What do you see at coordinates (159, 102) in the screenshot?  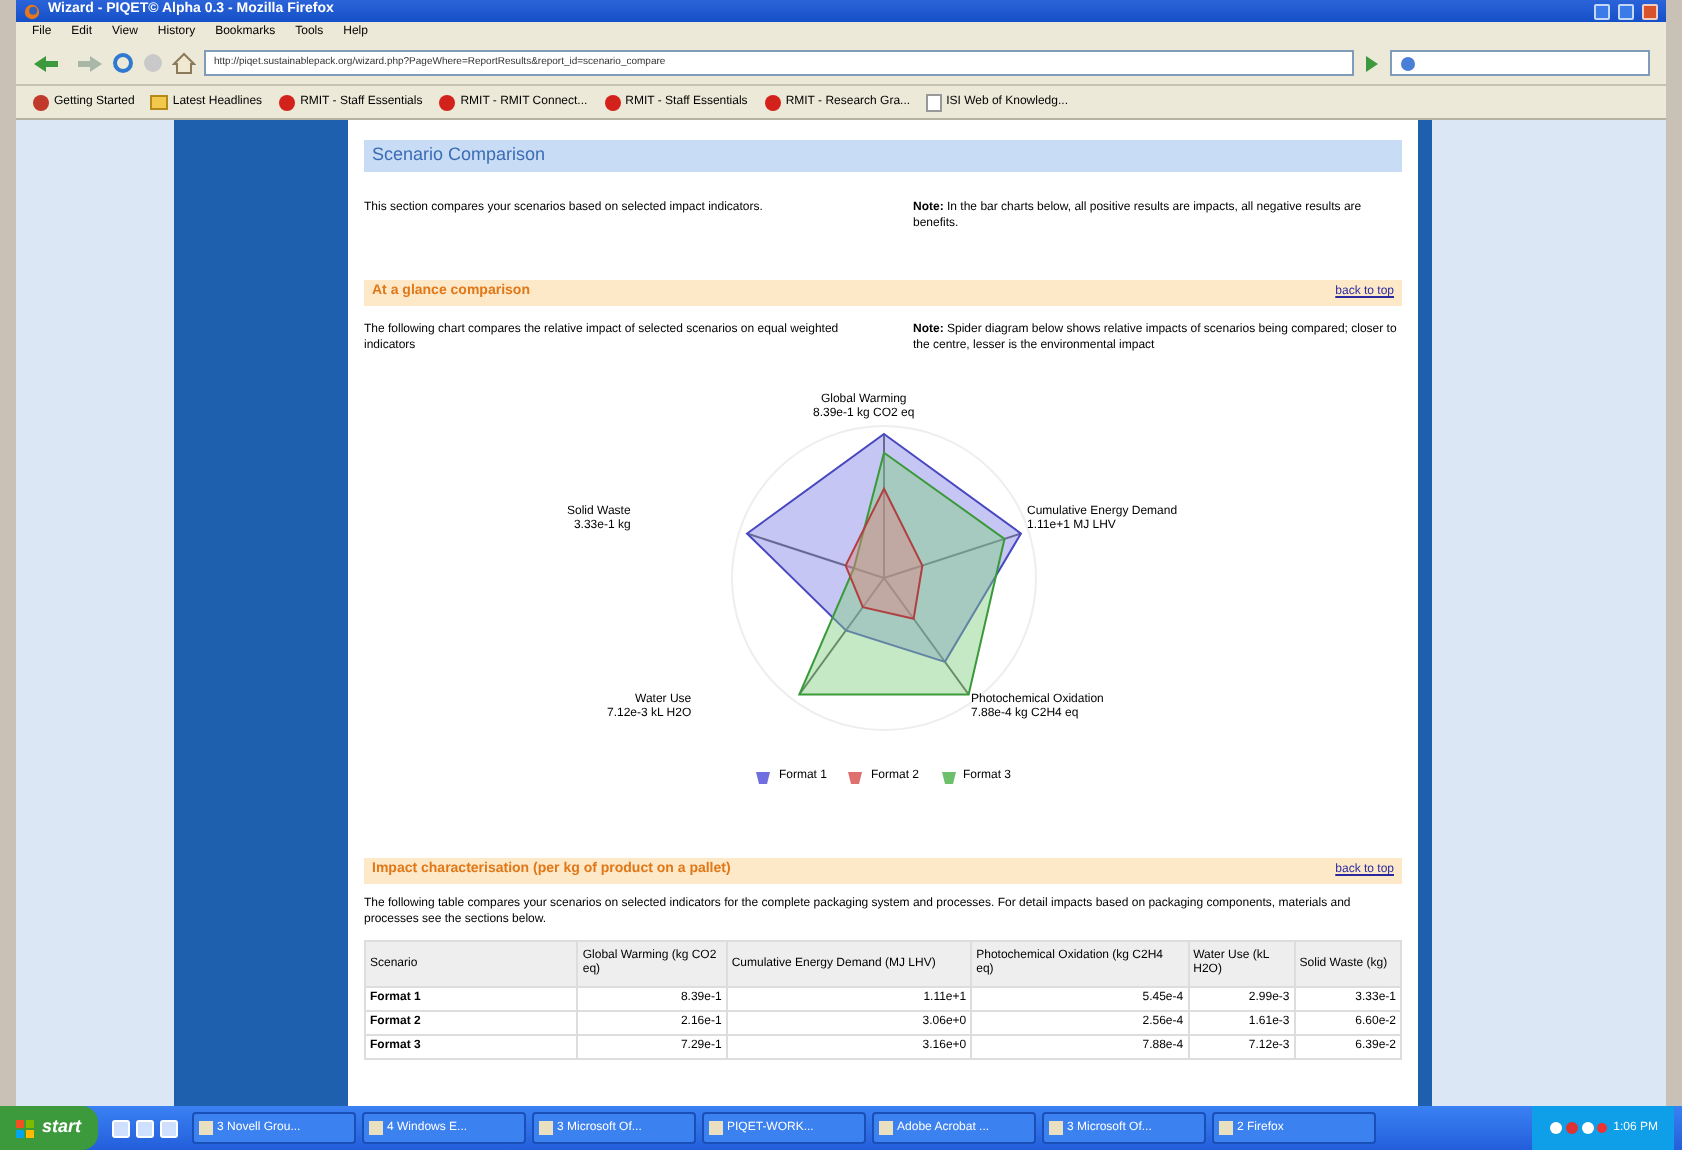 I see `folder-icon` at bounding box center [159, 102].